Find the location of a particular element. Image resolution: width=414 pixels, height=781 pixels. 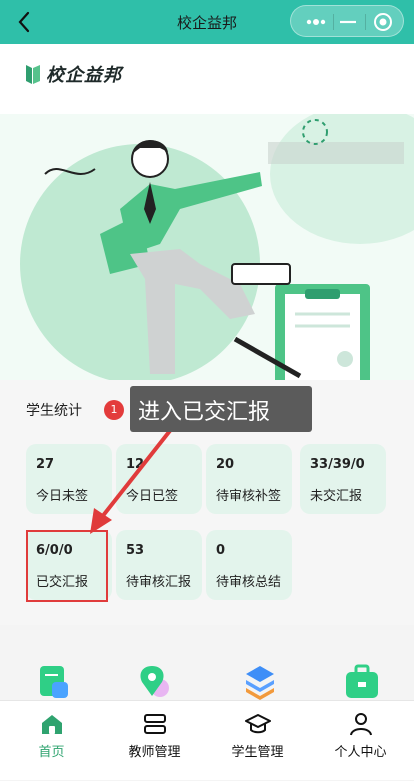

stat-value: 27 is located at coordinates (45, 464).